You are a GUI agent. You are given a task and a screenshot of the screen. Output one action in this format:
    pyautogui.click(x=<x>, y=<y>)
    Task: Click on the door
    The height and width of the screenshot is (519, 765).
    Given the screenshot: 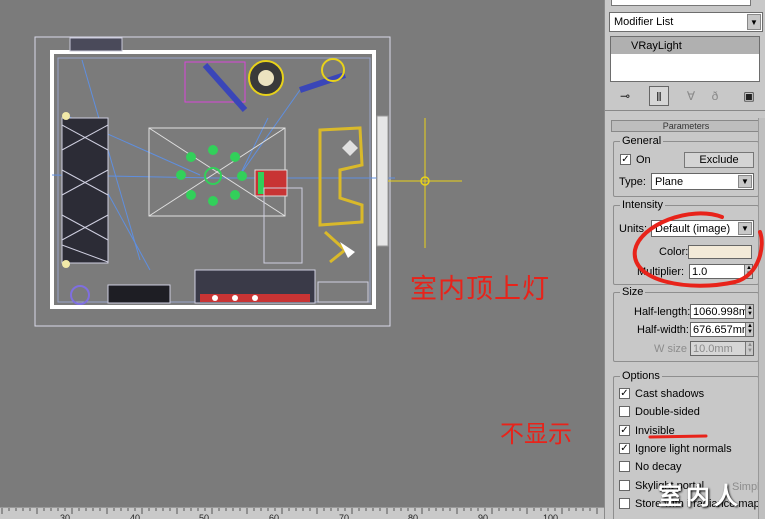 What is the action you would take?
    pyautogui.click(x=382, y=181)
    